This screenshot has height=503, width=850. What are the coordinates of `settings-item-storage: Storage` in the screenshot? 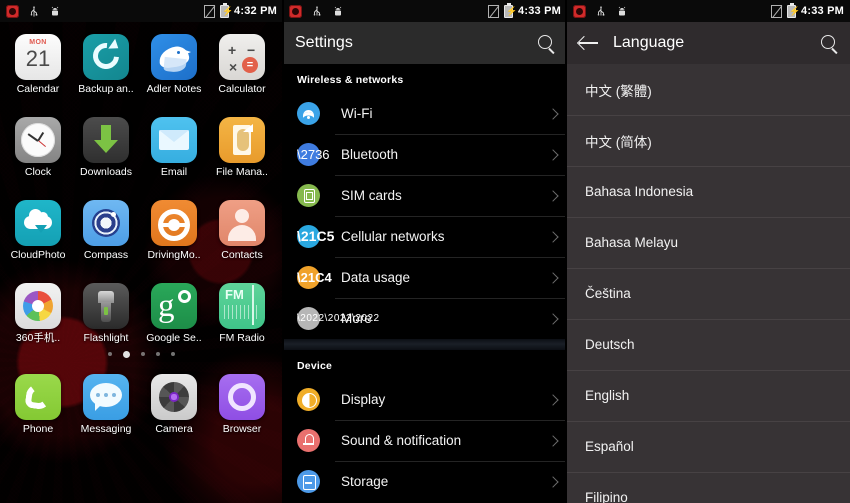 It's located at (425, 481).